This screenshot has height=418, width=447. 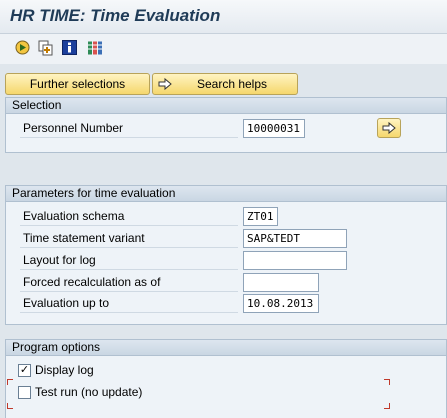 I want to click on display-log-label: Display log, so click(x=64, y=370).